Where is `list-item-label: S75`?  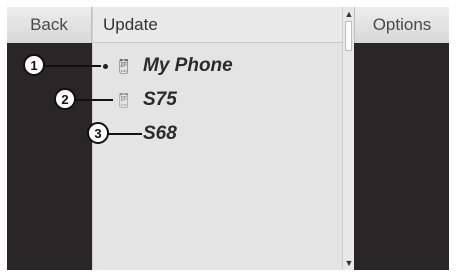 list-item-label: S75 is located at coordinates (160, 99).